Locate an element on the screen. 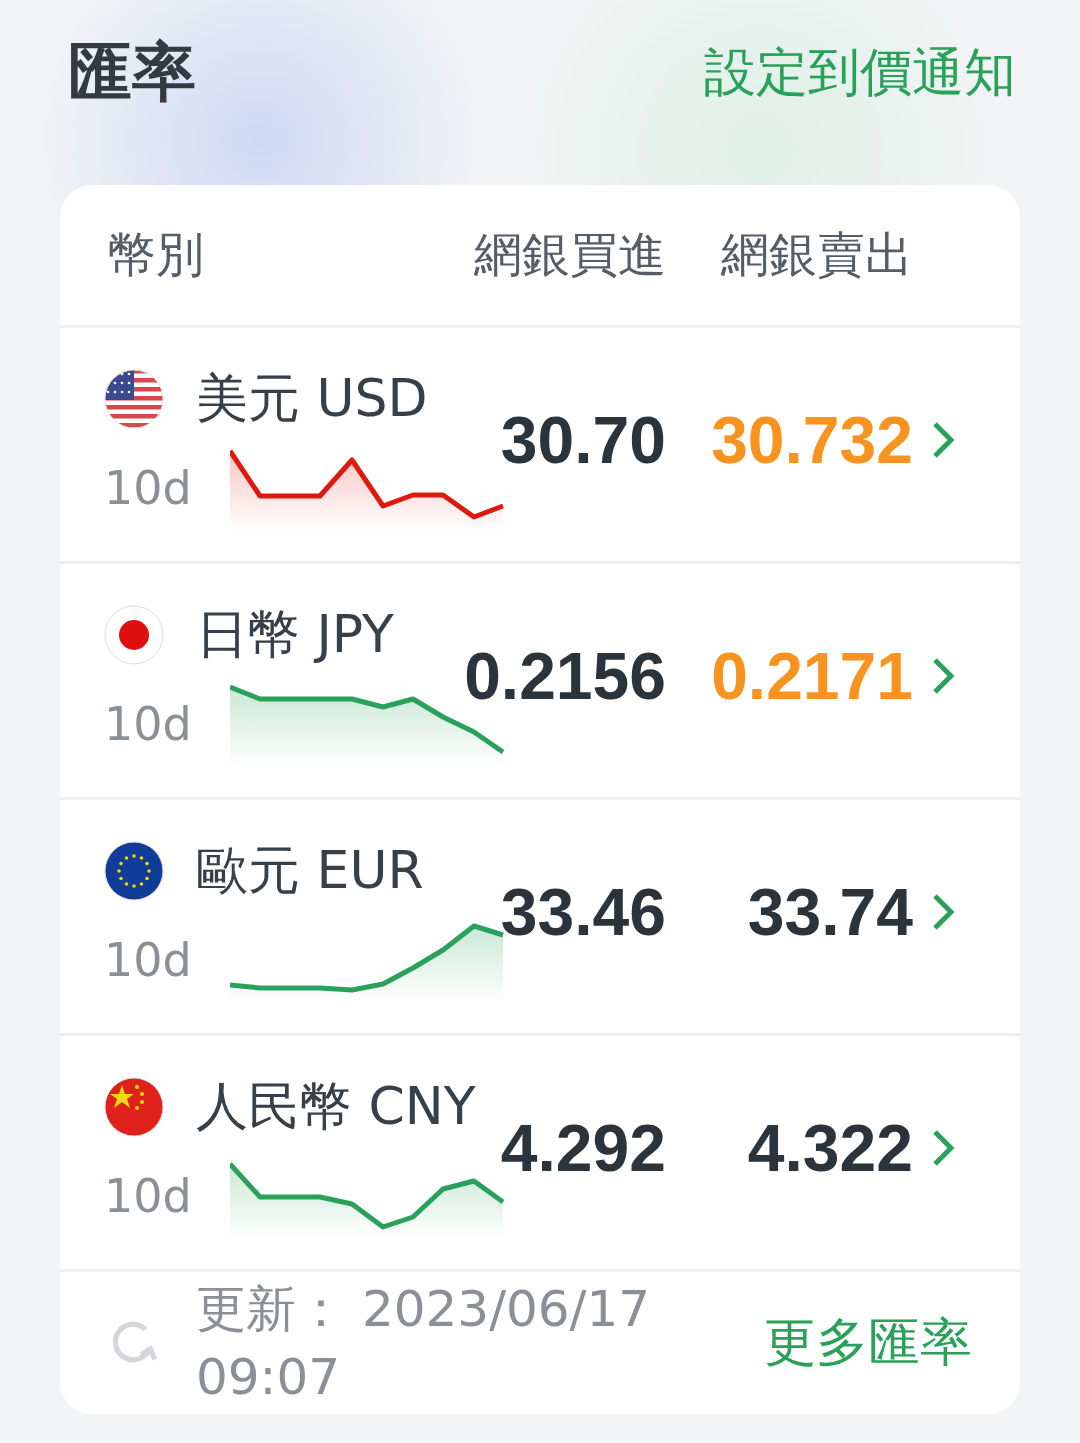 The image size is (1080, 1443). us-flag-icon is located at coordinates (134, 399).